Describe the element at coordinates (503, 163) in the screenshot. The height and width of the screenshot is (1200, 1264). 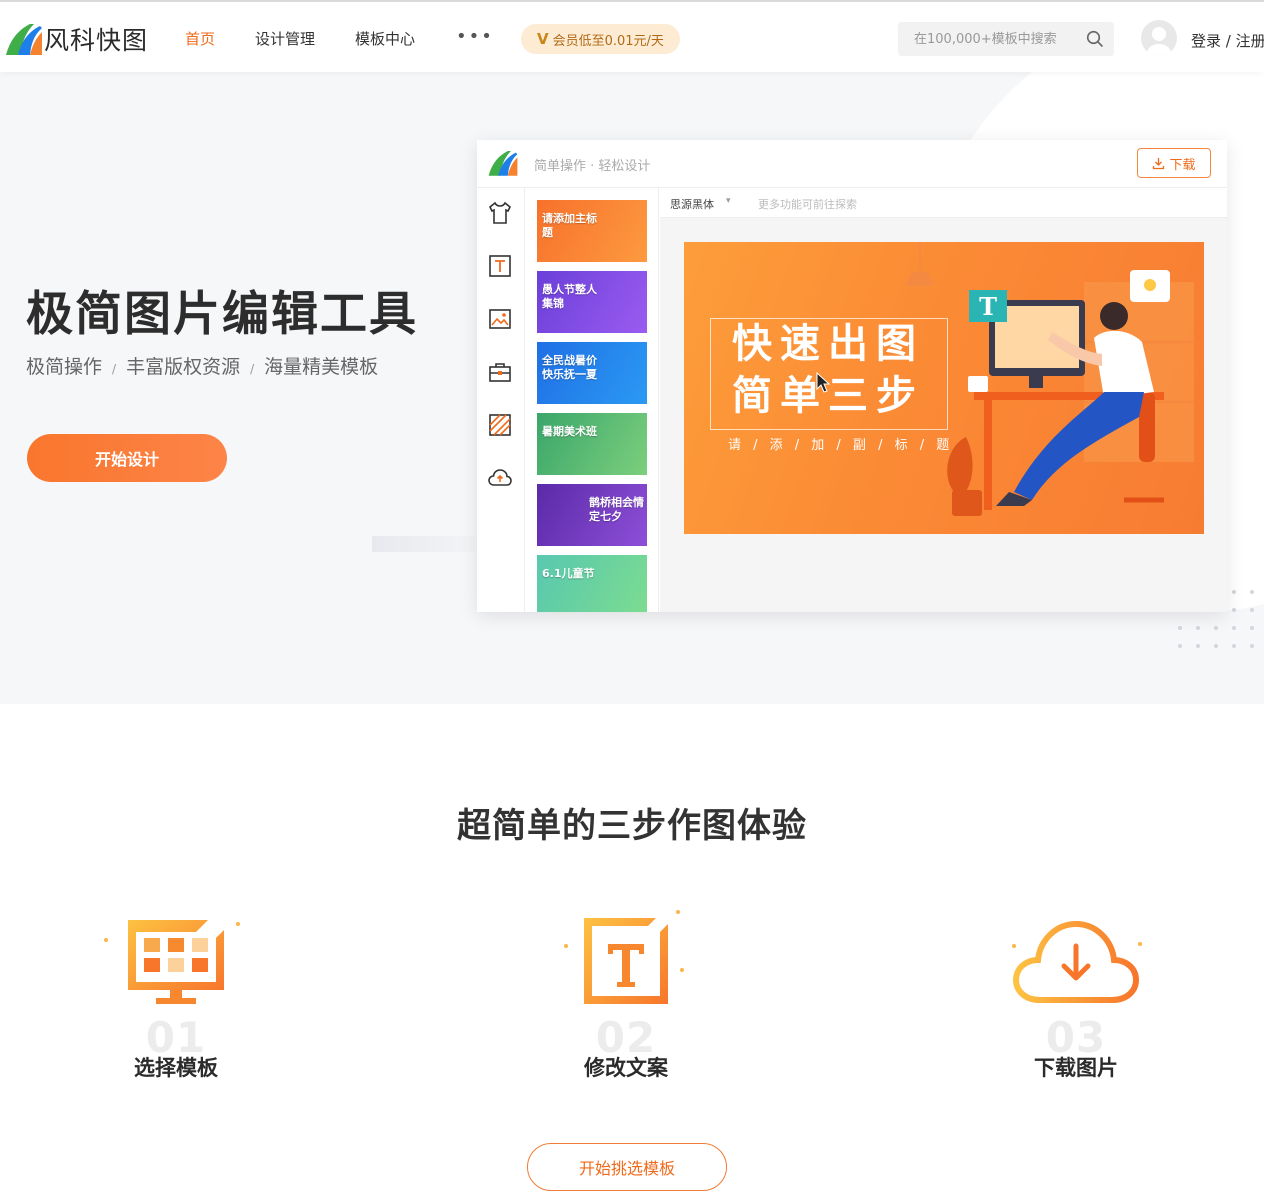
I see `mock-logo-icon` at that location.